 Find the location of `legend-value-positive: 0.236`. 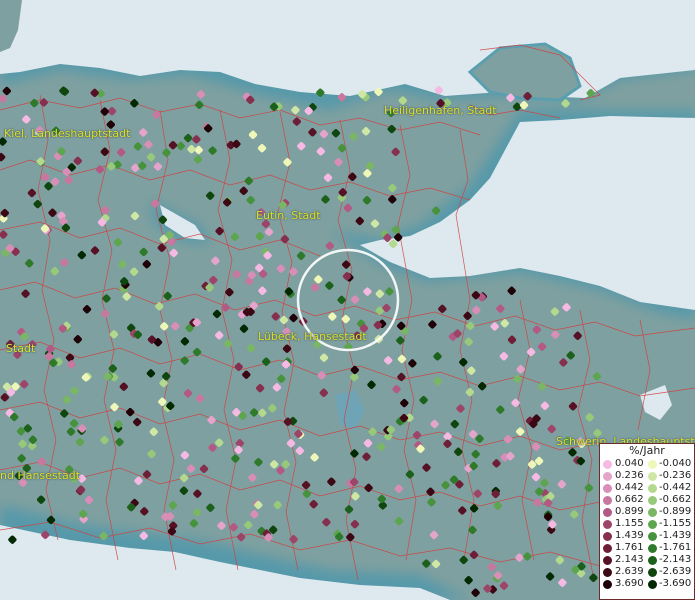

legend-value-positive: 0.236 is located at coordinates (629, 475).